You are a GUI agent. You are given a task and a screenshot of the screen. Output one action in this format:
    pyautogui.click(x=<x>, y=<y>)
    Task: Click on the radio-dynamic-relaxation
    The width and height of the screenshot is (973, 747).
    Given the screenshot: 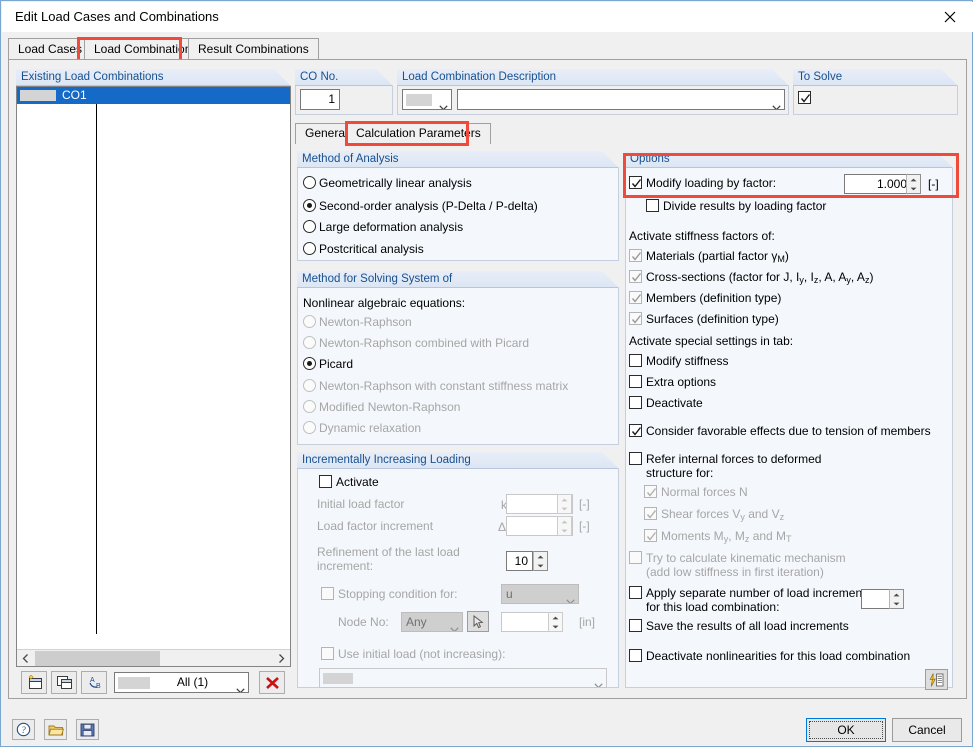 What is the action you would take?
    pyautogui.click(x=309, y=427)
    